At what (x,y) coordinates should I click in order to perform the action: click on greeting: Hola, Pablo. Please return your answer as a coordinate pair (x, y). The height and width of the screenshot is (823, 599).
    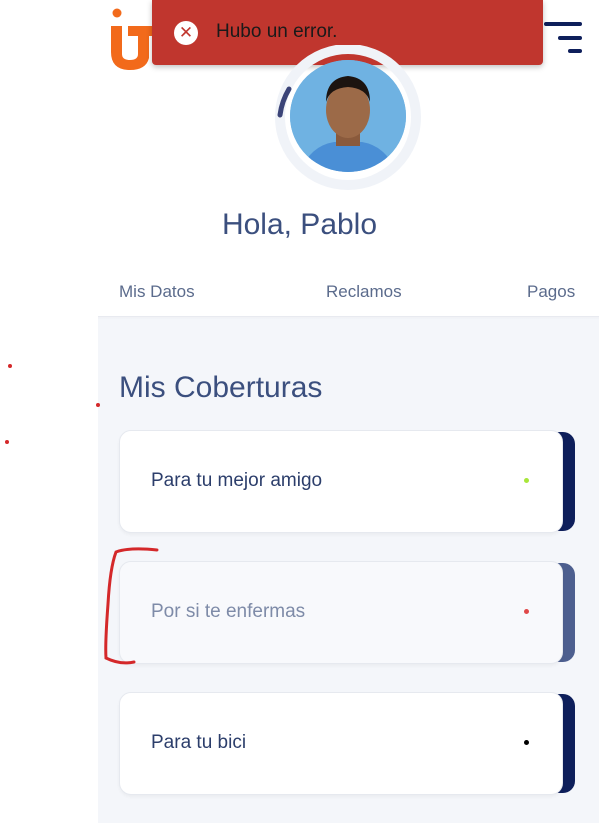
    Looking at the image, I should click on (299, 224).